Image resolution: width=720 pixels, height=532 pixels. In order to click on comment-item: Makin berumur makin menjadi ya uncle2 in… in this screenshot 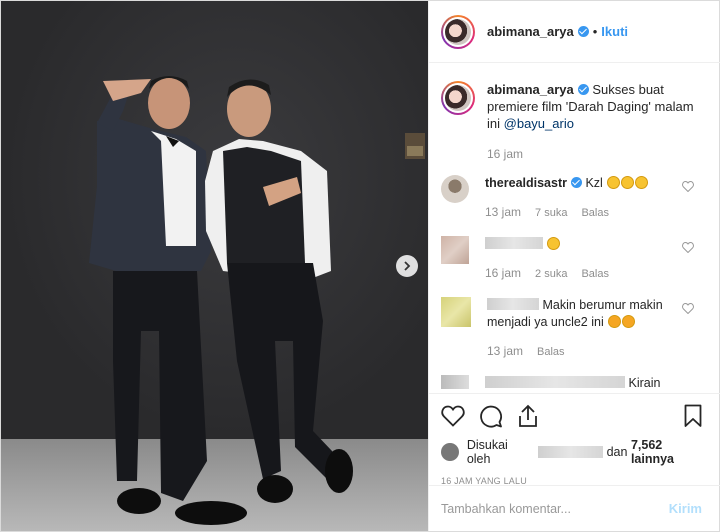, I will do `click(574, 329)`.